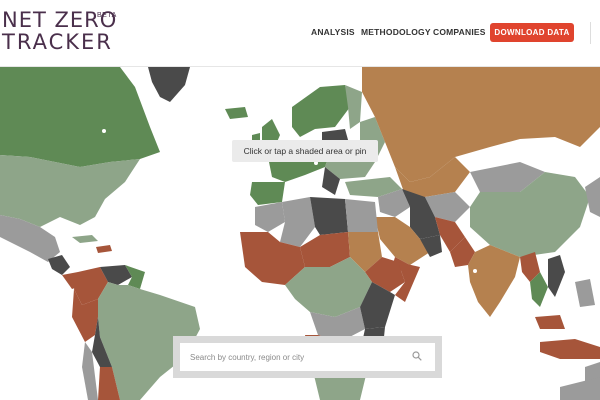 The width and height of the screenshot is (600, 400). Describe the element at coordinates (80, 117) in the screenshot. I see `region-canada` at that location.